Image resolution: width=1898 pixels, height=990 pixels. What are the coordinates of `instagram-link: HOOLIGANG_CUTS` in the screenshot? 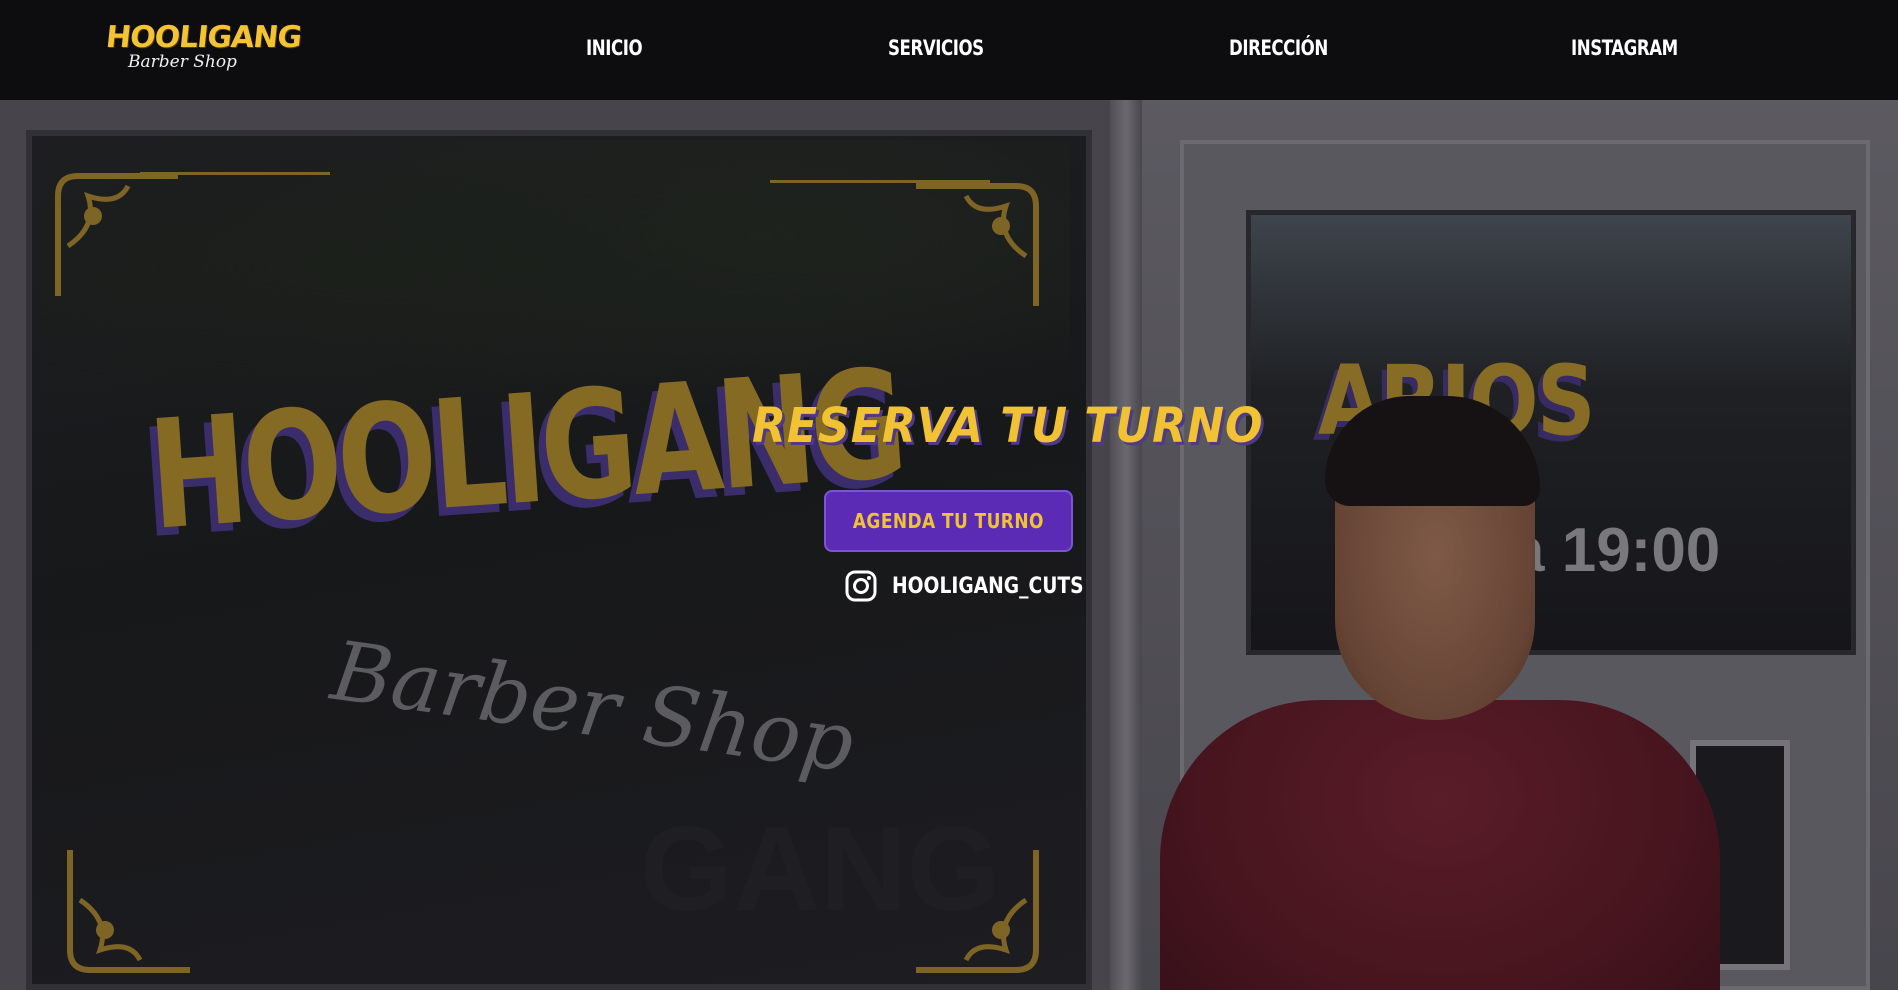 It's located at (980, 586).